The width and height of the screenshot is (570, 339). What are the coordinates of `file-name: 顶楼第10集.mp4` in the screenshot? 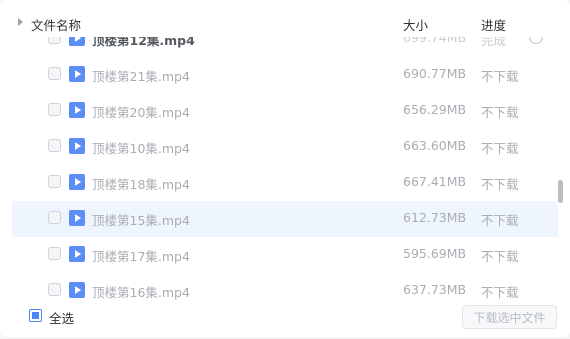 It's located at (141, 148).